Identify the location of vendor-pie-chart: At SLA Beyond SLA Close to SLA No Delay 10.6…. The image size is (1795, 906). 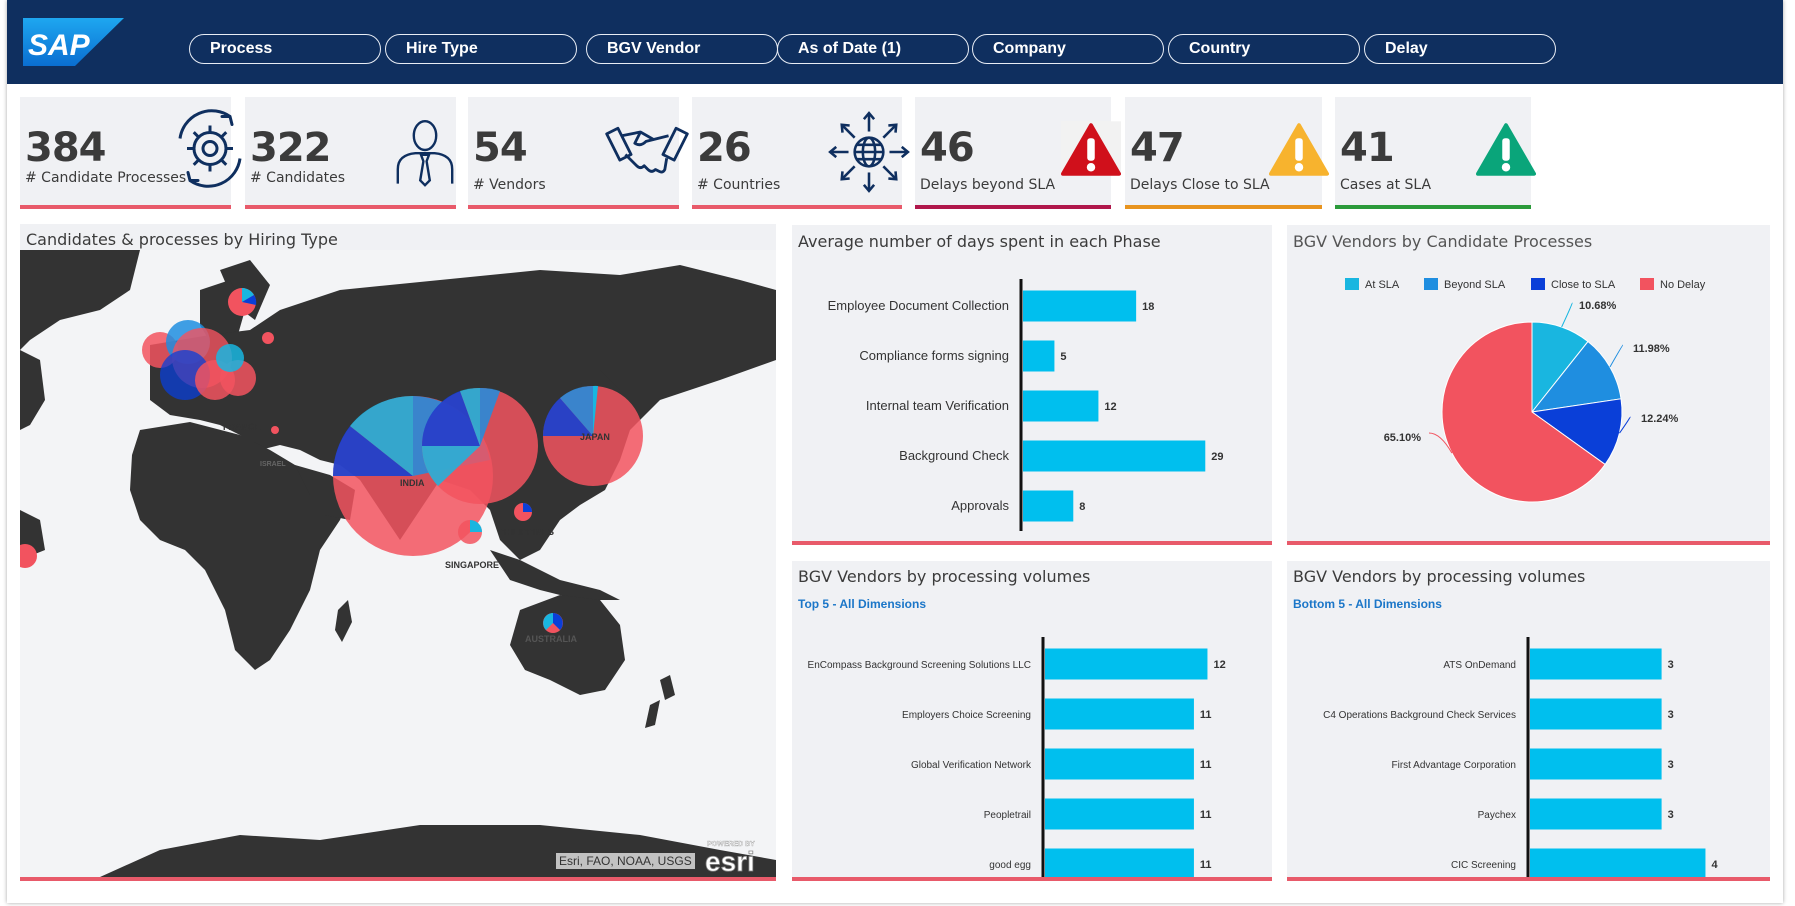
(1528, 398).